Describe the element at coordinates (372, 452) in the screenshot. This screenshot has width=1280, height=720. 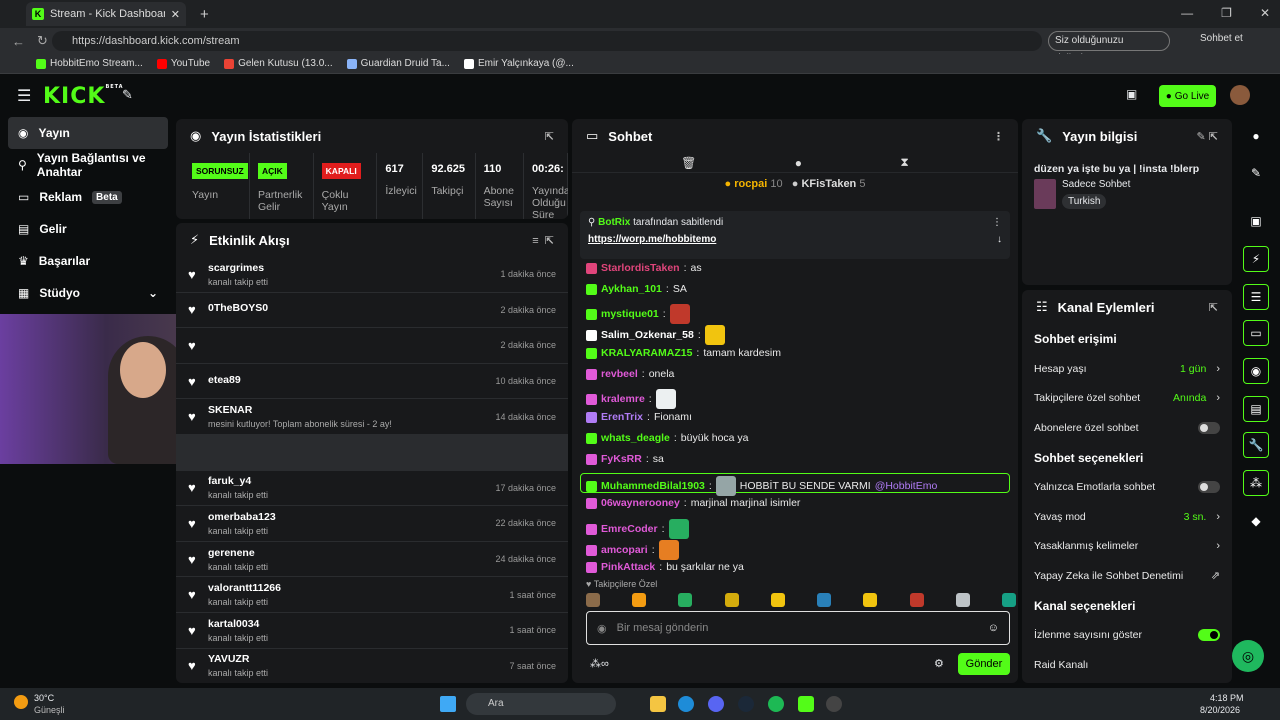
I see `feed-row` at that location.